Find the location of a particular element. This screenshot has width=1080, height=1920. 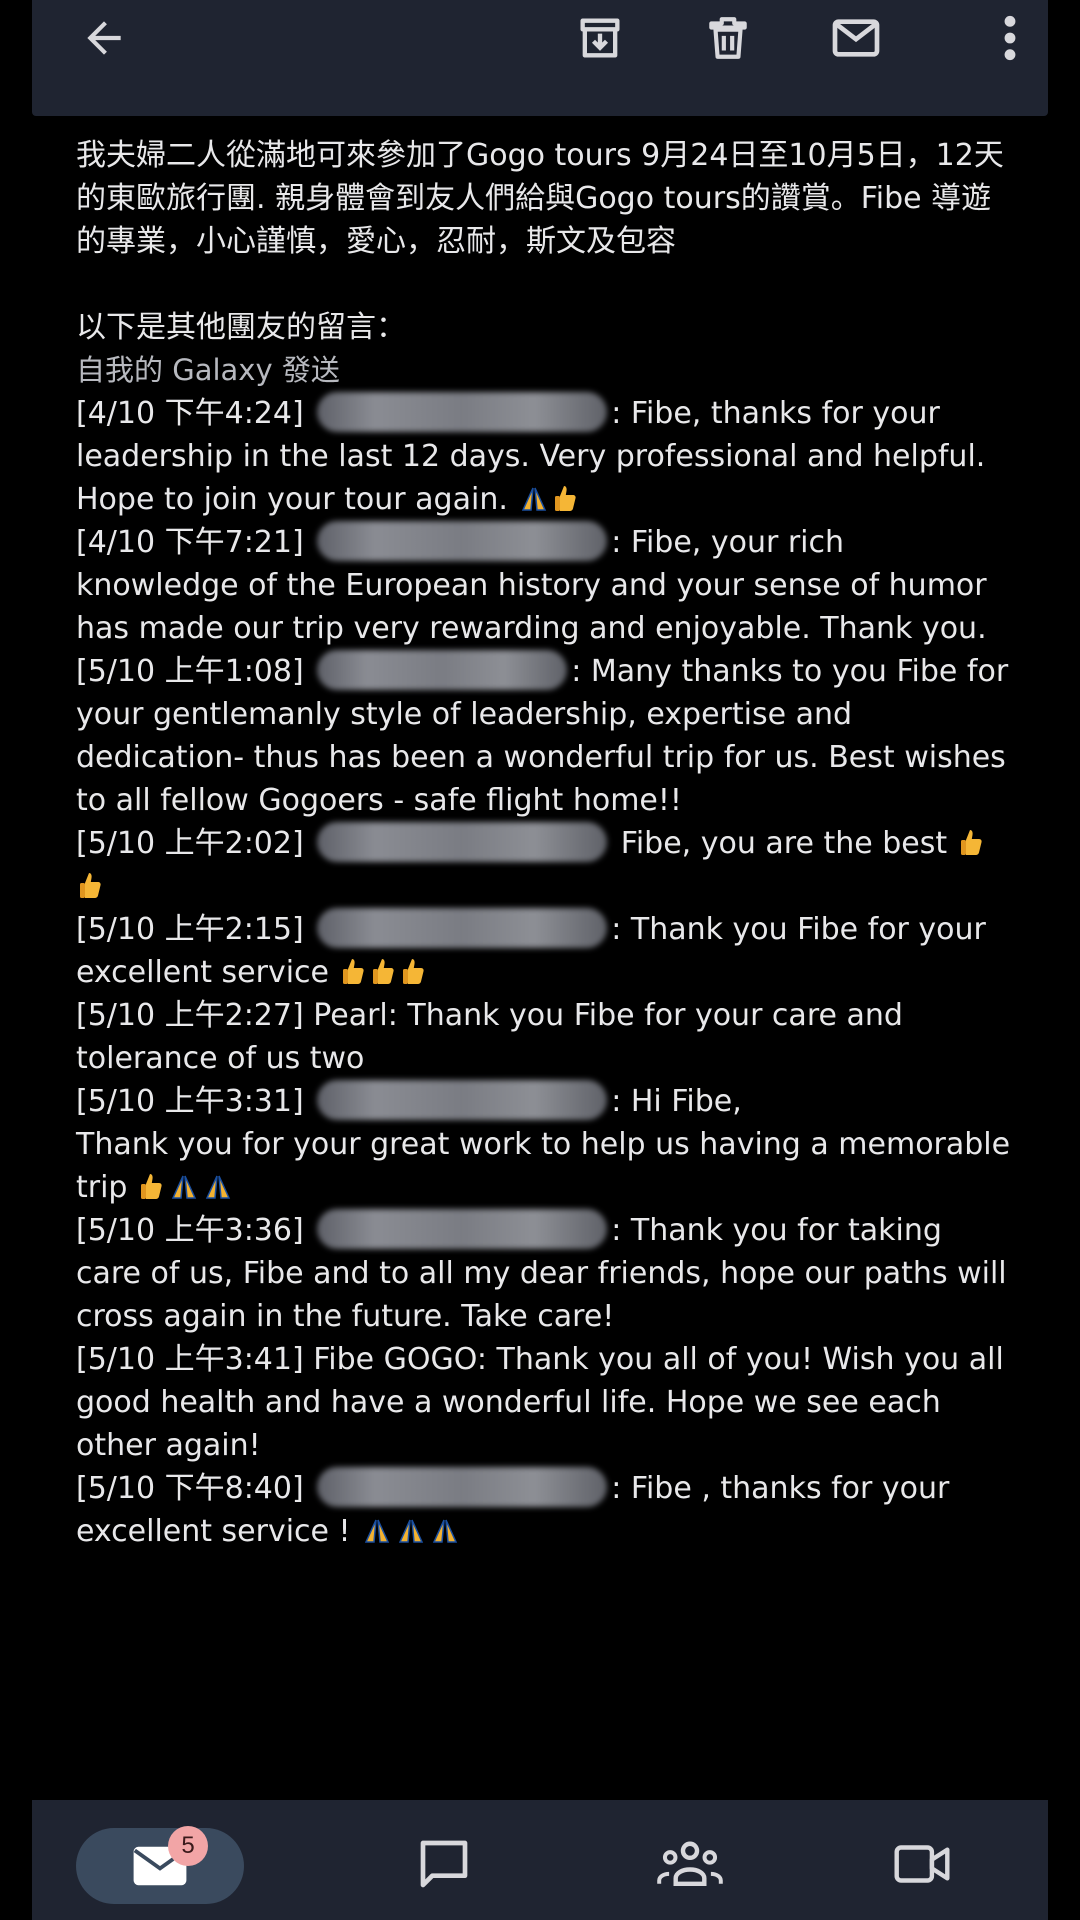

nav-meet-button is located at coordinates (922, 1864).